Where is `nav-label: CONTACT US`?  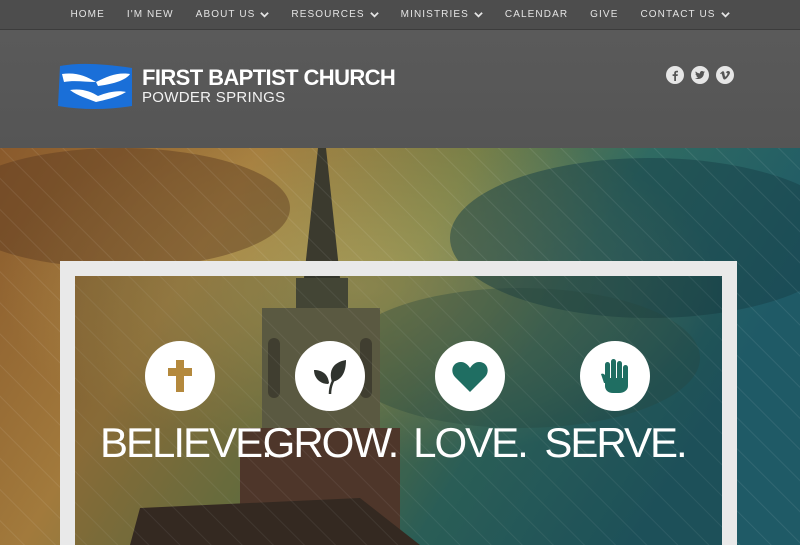 nav-label: CONTACT US is located at coordinates (678, 14).